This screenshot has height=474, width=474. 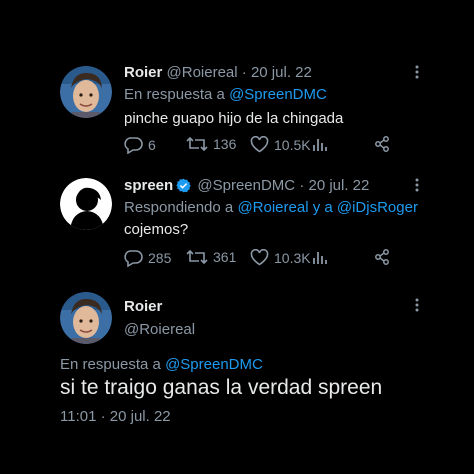 I want to click on reply-prefix: Respondiendo a, so click(x=179, y=207).